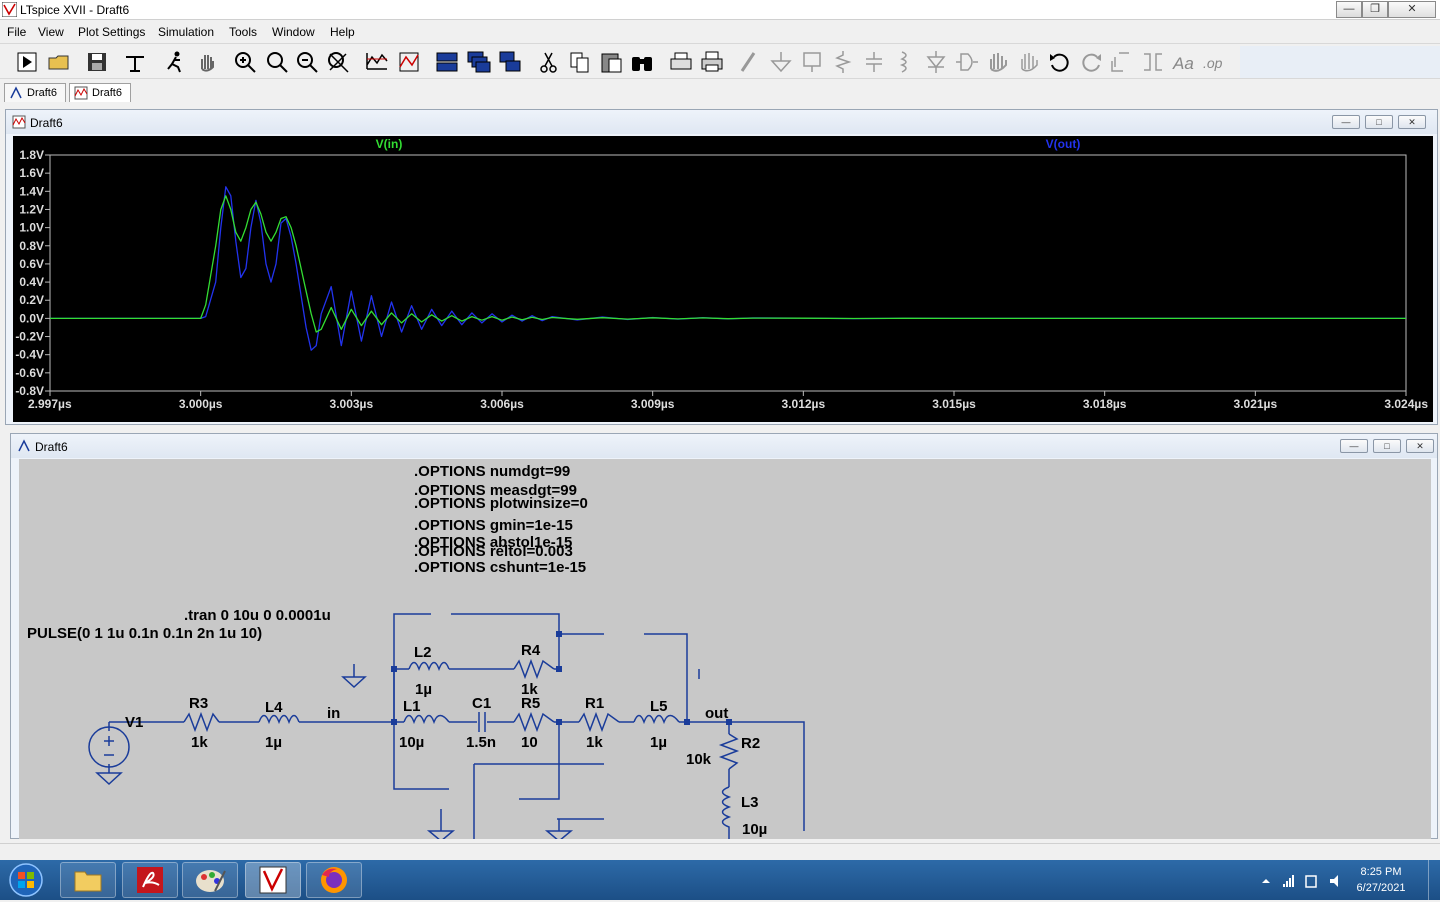  What do you see at coordinates (109, 747) in the screenshot?
I see `voltage-source-v1` at bounding box center [109, 747].